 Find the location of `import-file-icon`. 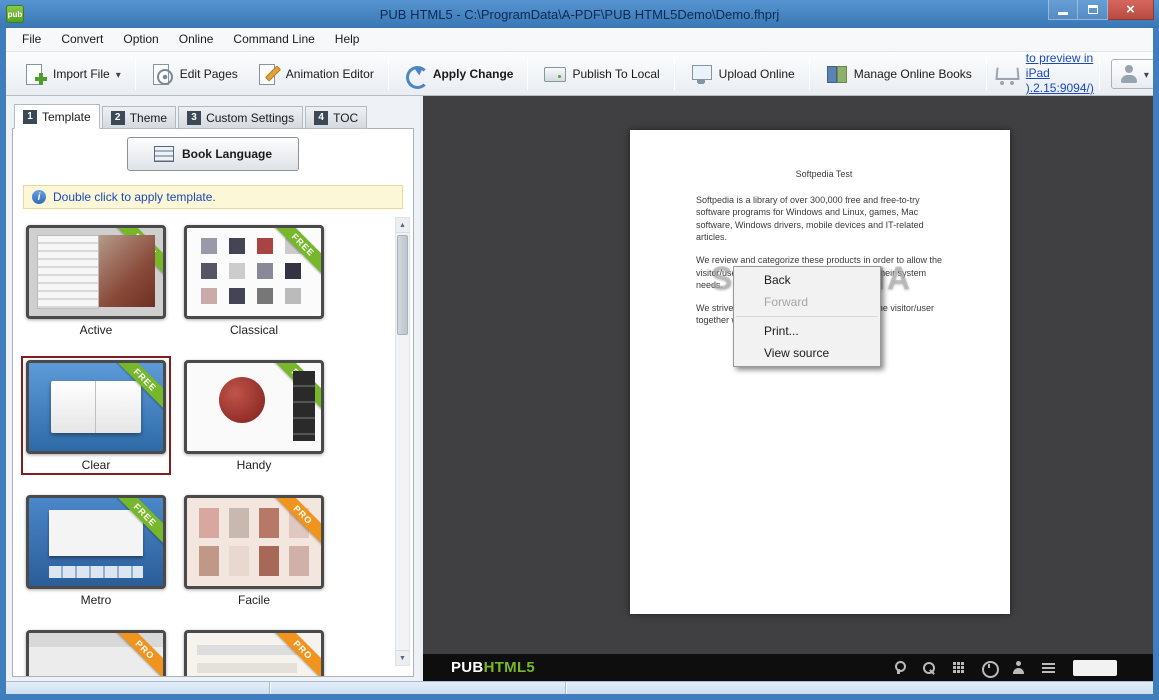

import-file-icon is located at coordinates (35, 74).